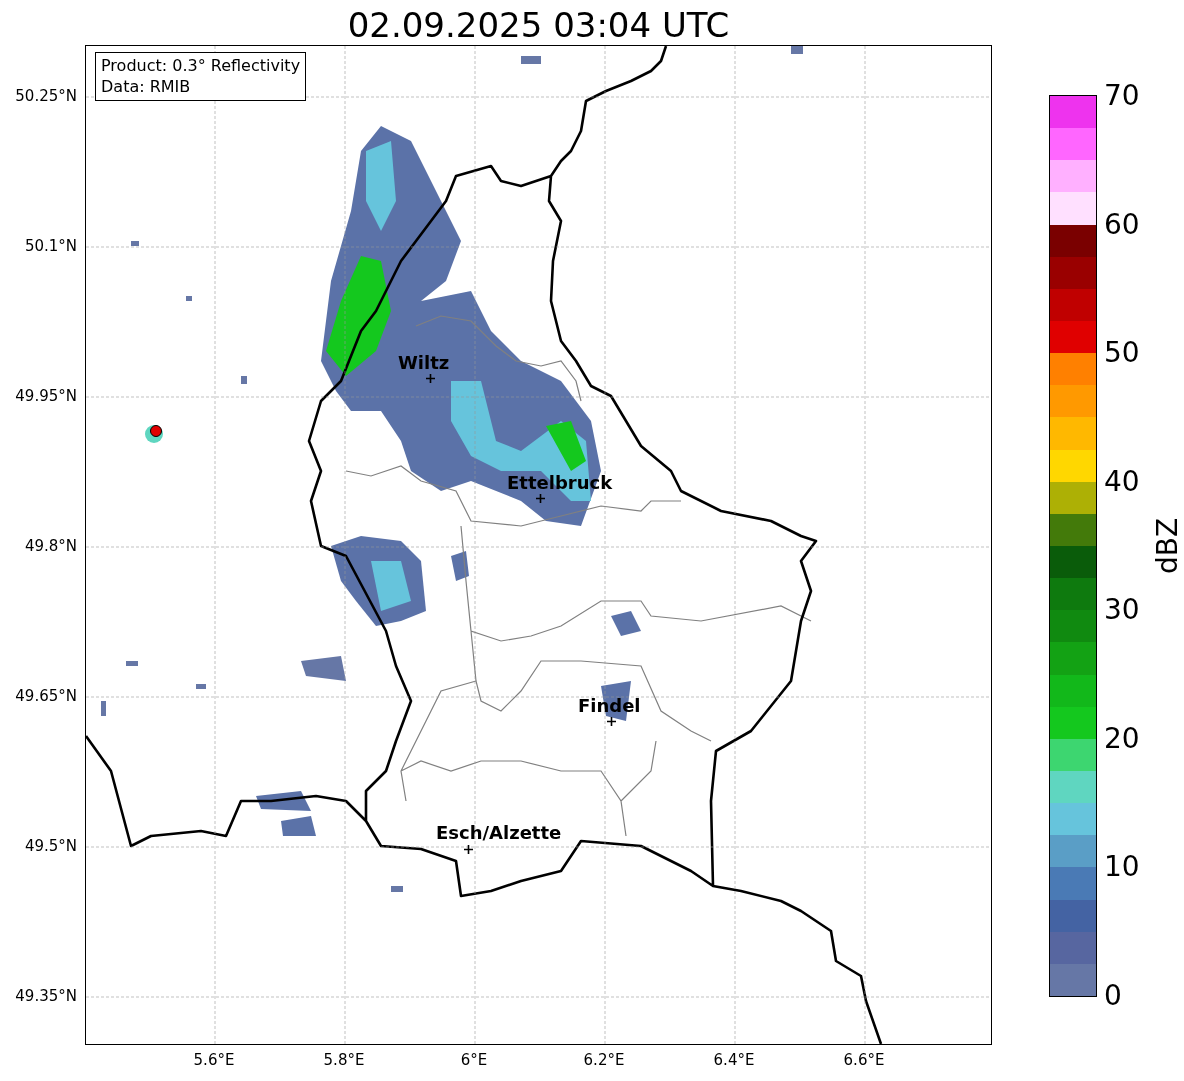 Image resolution: width=1184 pixels, height=1081 pixels. What do you see at coordinates (214, 1060) in the screenshot?
I see `axis-tick-label: 5.6°E` at bounding box center [214, 1060].